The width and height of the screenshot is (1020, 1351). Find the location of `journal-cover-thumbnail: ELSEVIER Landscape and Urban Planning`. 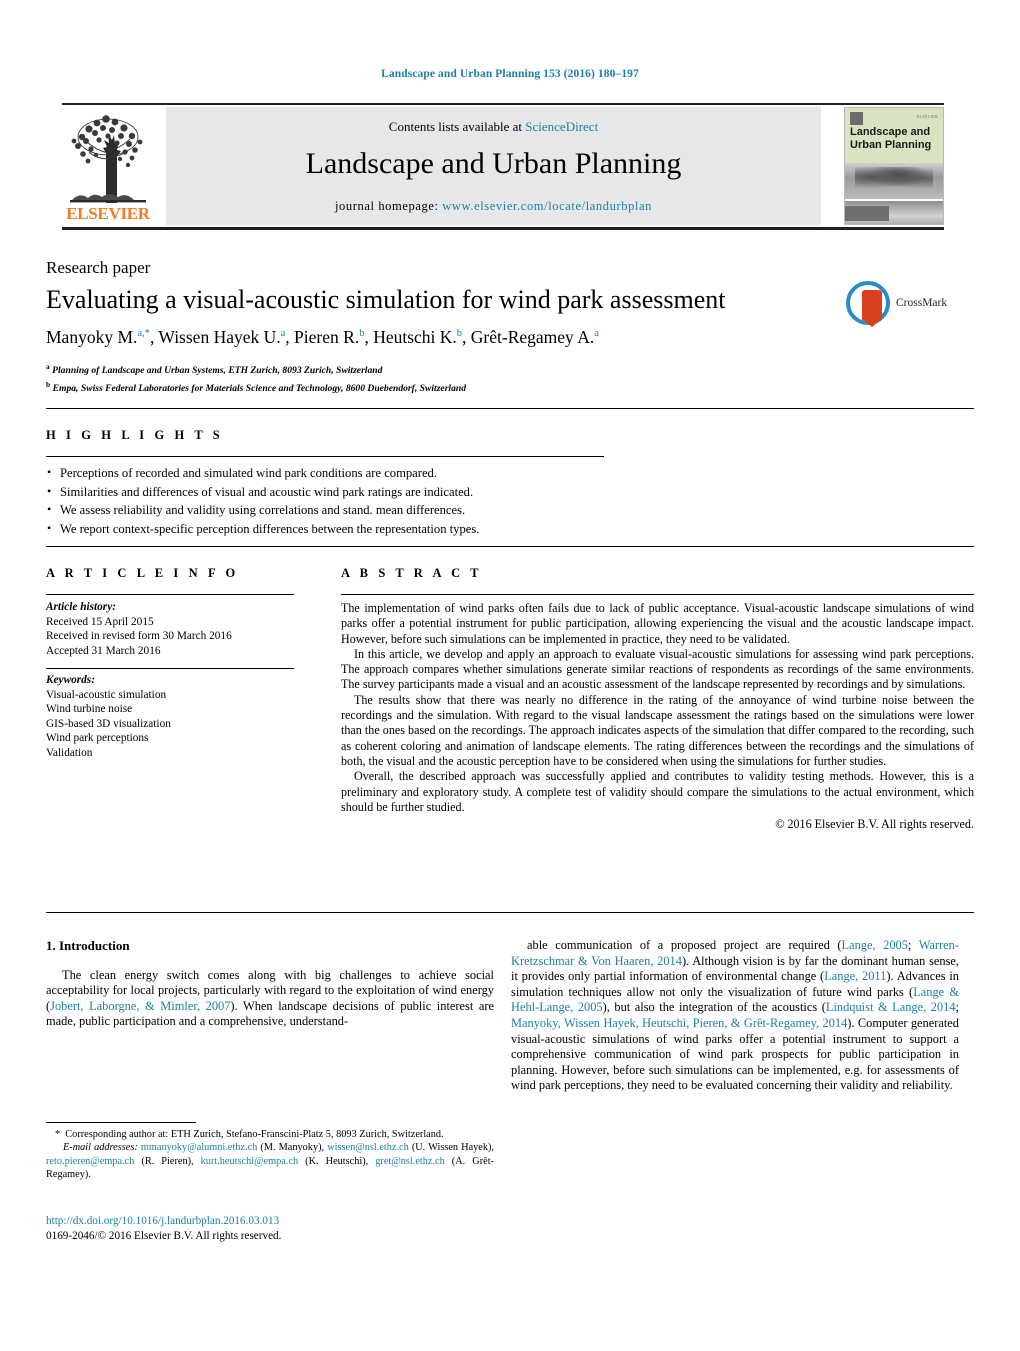

journal-cover-thumbnail: ELSEVIER Landscape and Urban Planning is located at coordinates (894, 166).